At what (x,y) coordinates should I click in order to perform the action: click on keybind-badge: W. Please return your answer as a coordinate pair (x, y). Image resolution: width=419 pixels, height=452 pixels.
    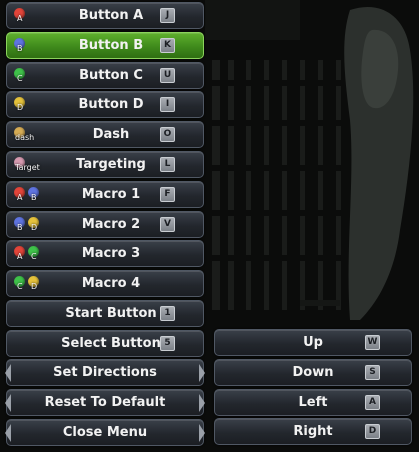
    Looking at the image, I should click on (372, 342).